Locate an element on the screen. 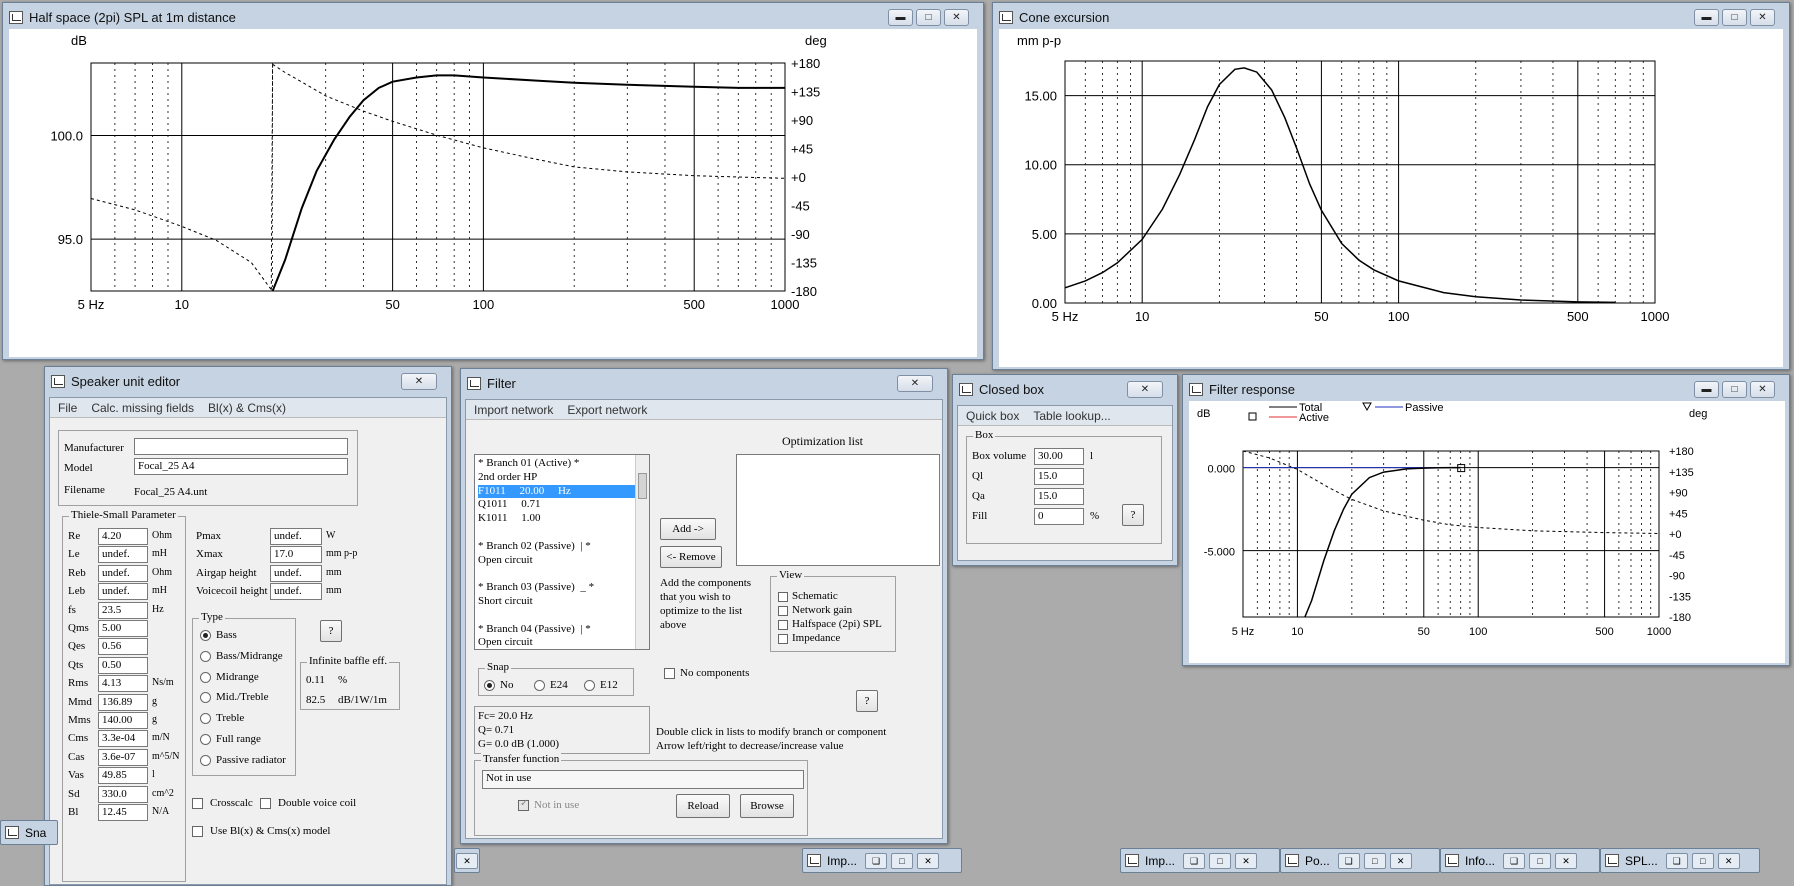 The height and width of the screenshot is (886, 1794). optimization-list is located at coordinates (838, 510).